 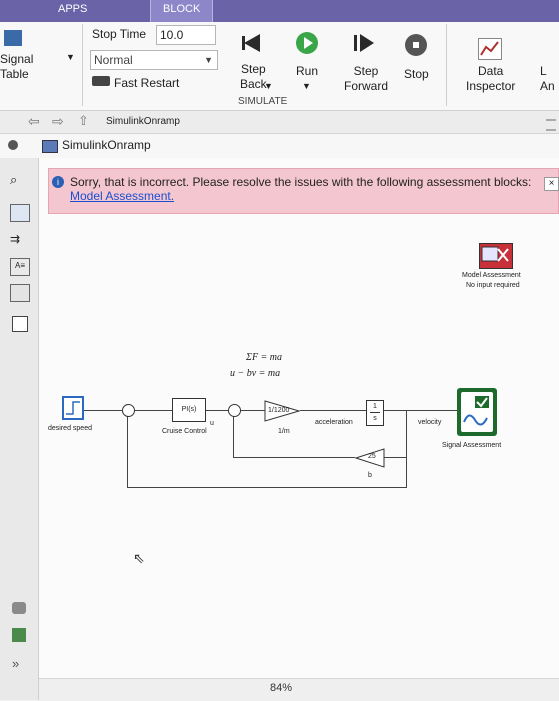 What do you see at coordinates (364, 43) in the screenshot?
I see `step-forward-icon` at bounding box center [364, 43].